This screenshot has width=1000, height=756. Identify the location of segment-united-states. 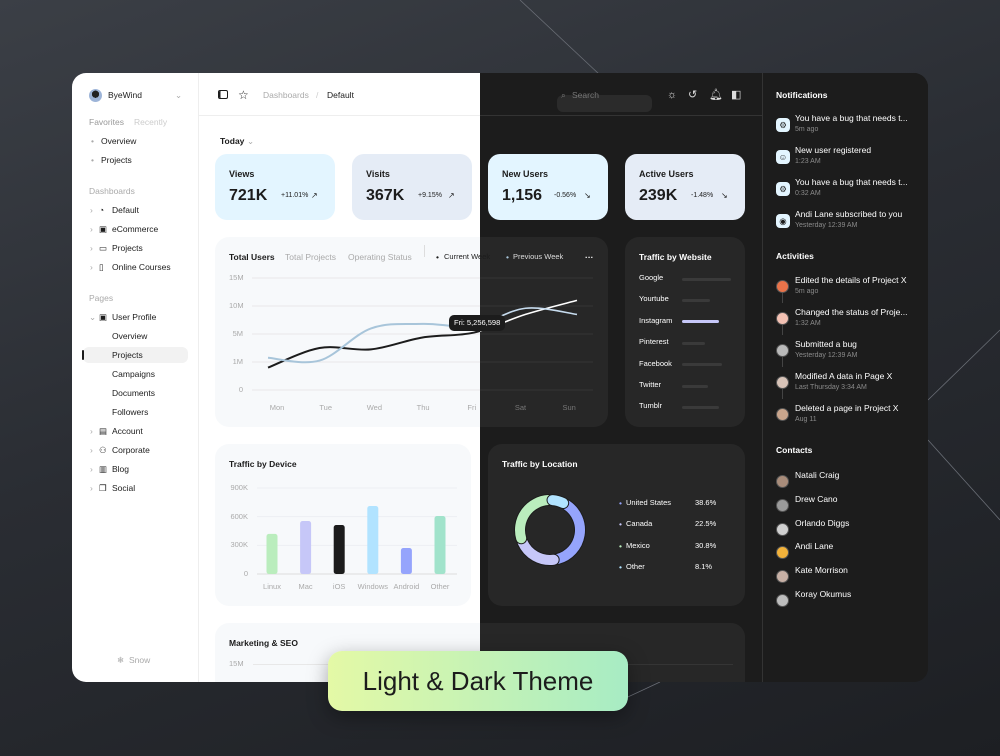
(568, 532).